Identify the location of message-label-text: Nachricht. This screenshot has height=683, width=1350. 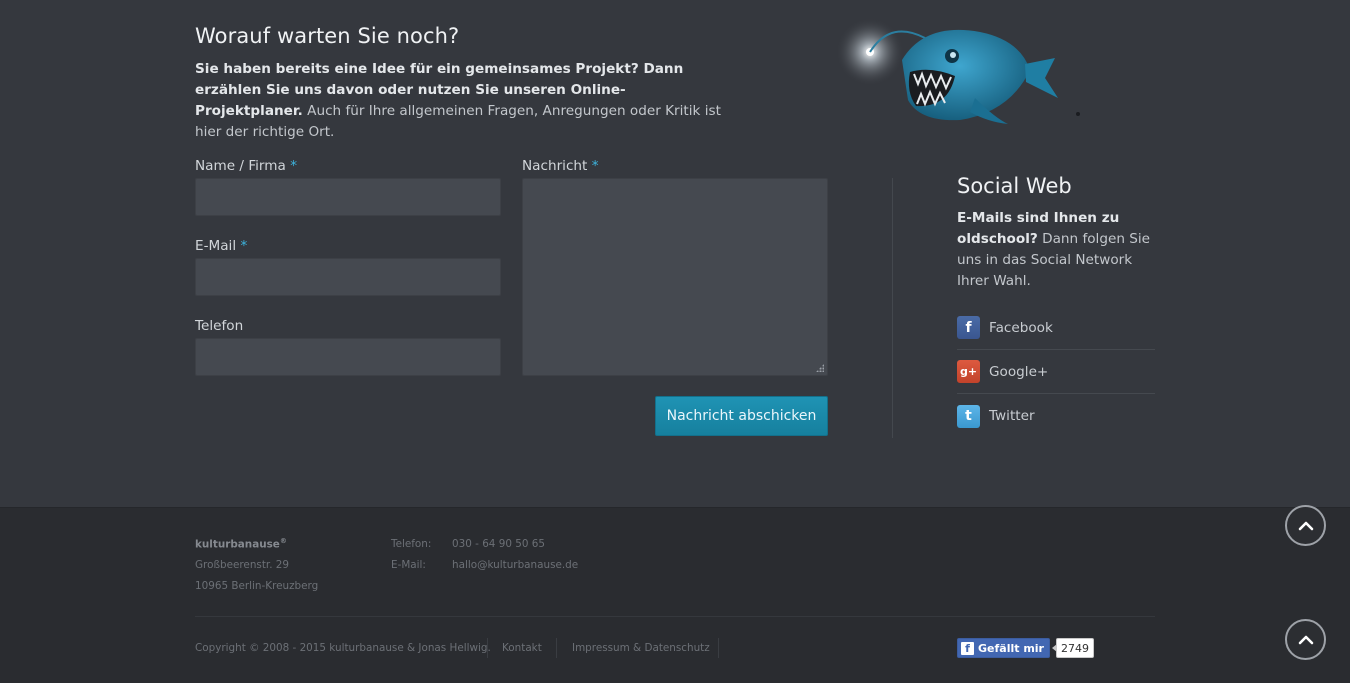
(555, 166).